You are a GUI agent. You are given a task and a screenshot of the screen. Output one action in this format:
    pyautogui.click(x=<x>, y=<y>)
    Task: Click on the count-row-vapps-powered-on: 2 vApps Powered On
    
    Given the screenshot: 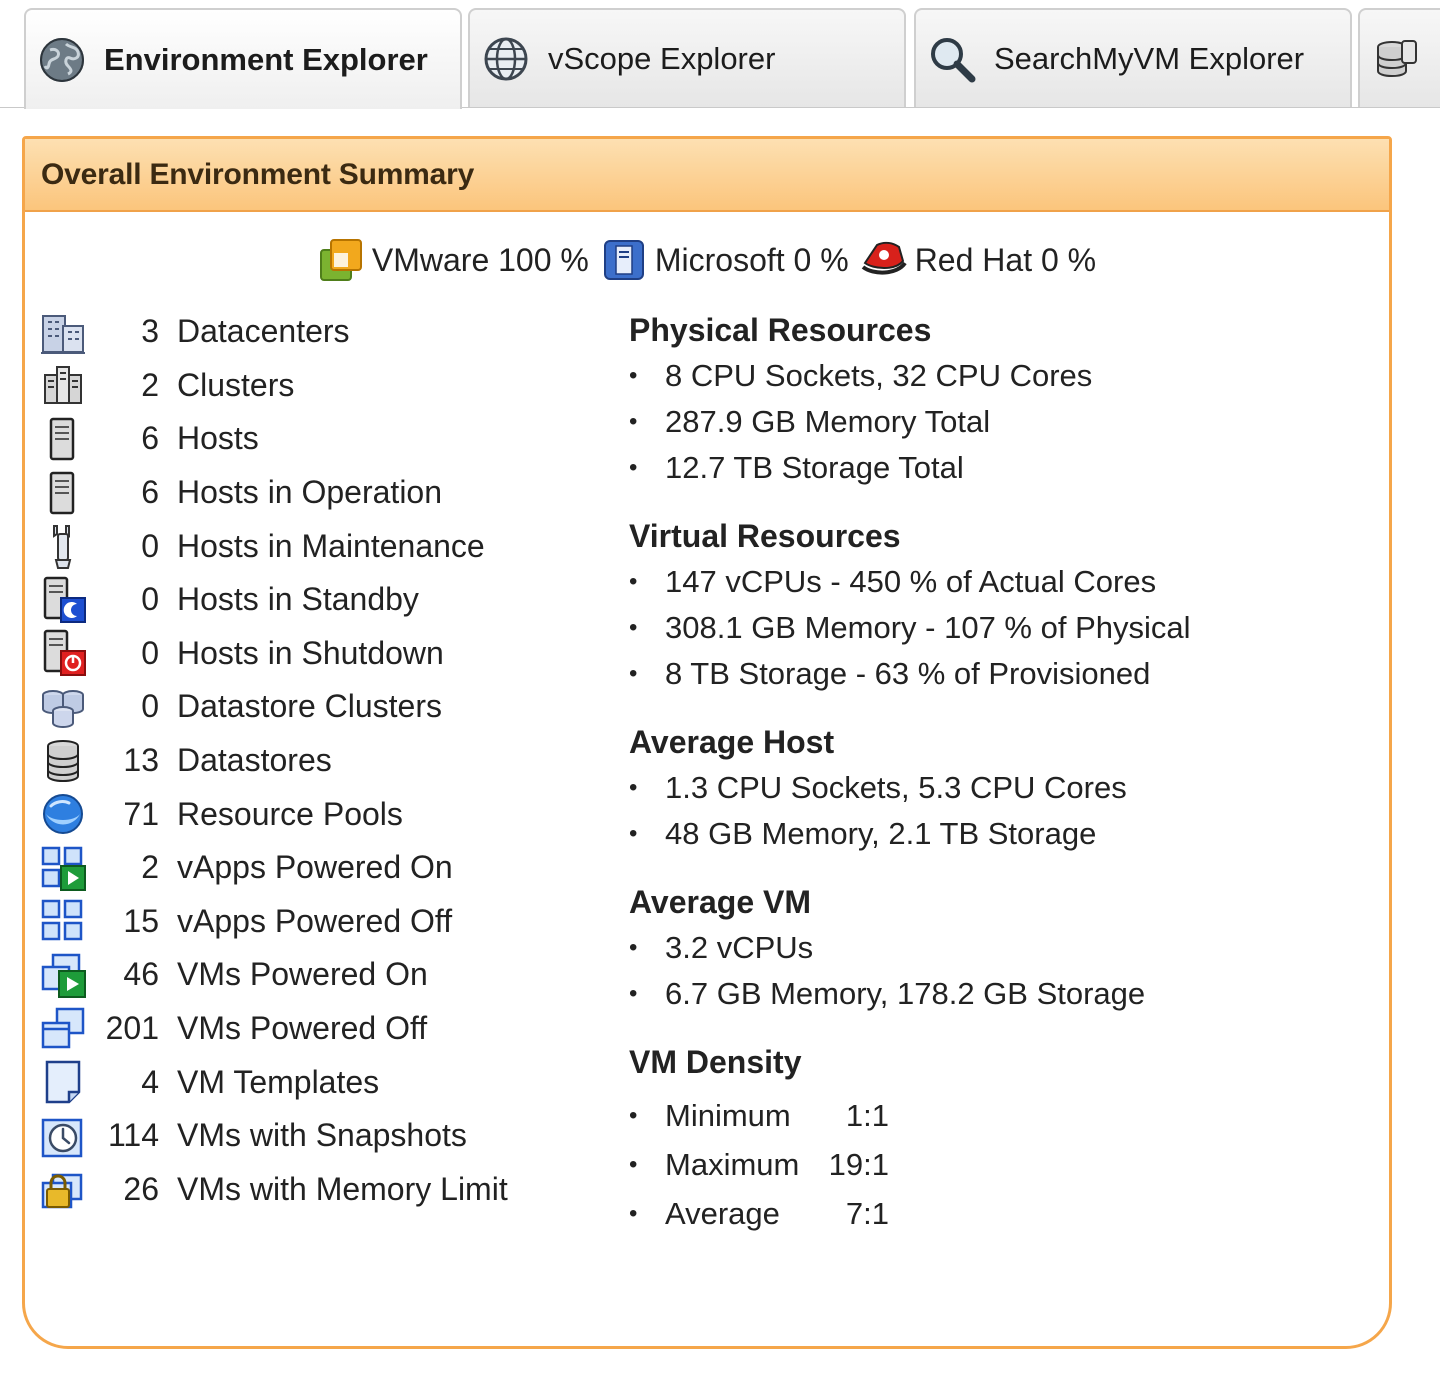 What is the action you would take?
    pyautogui.click(x=329, y=868)
    